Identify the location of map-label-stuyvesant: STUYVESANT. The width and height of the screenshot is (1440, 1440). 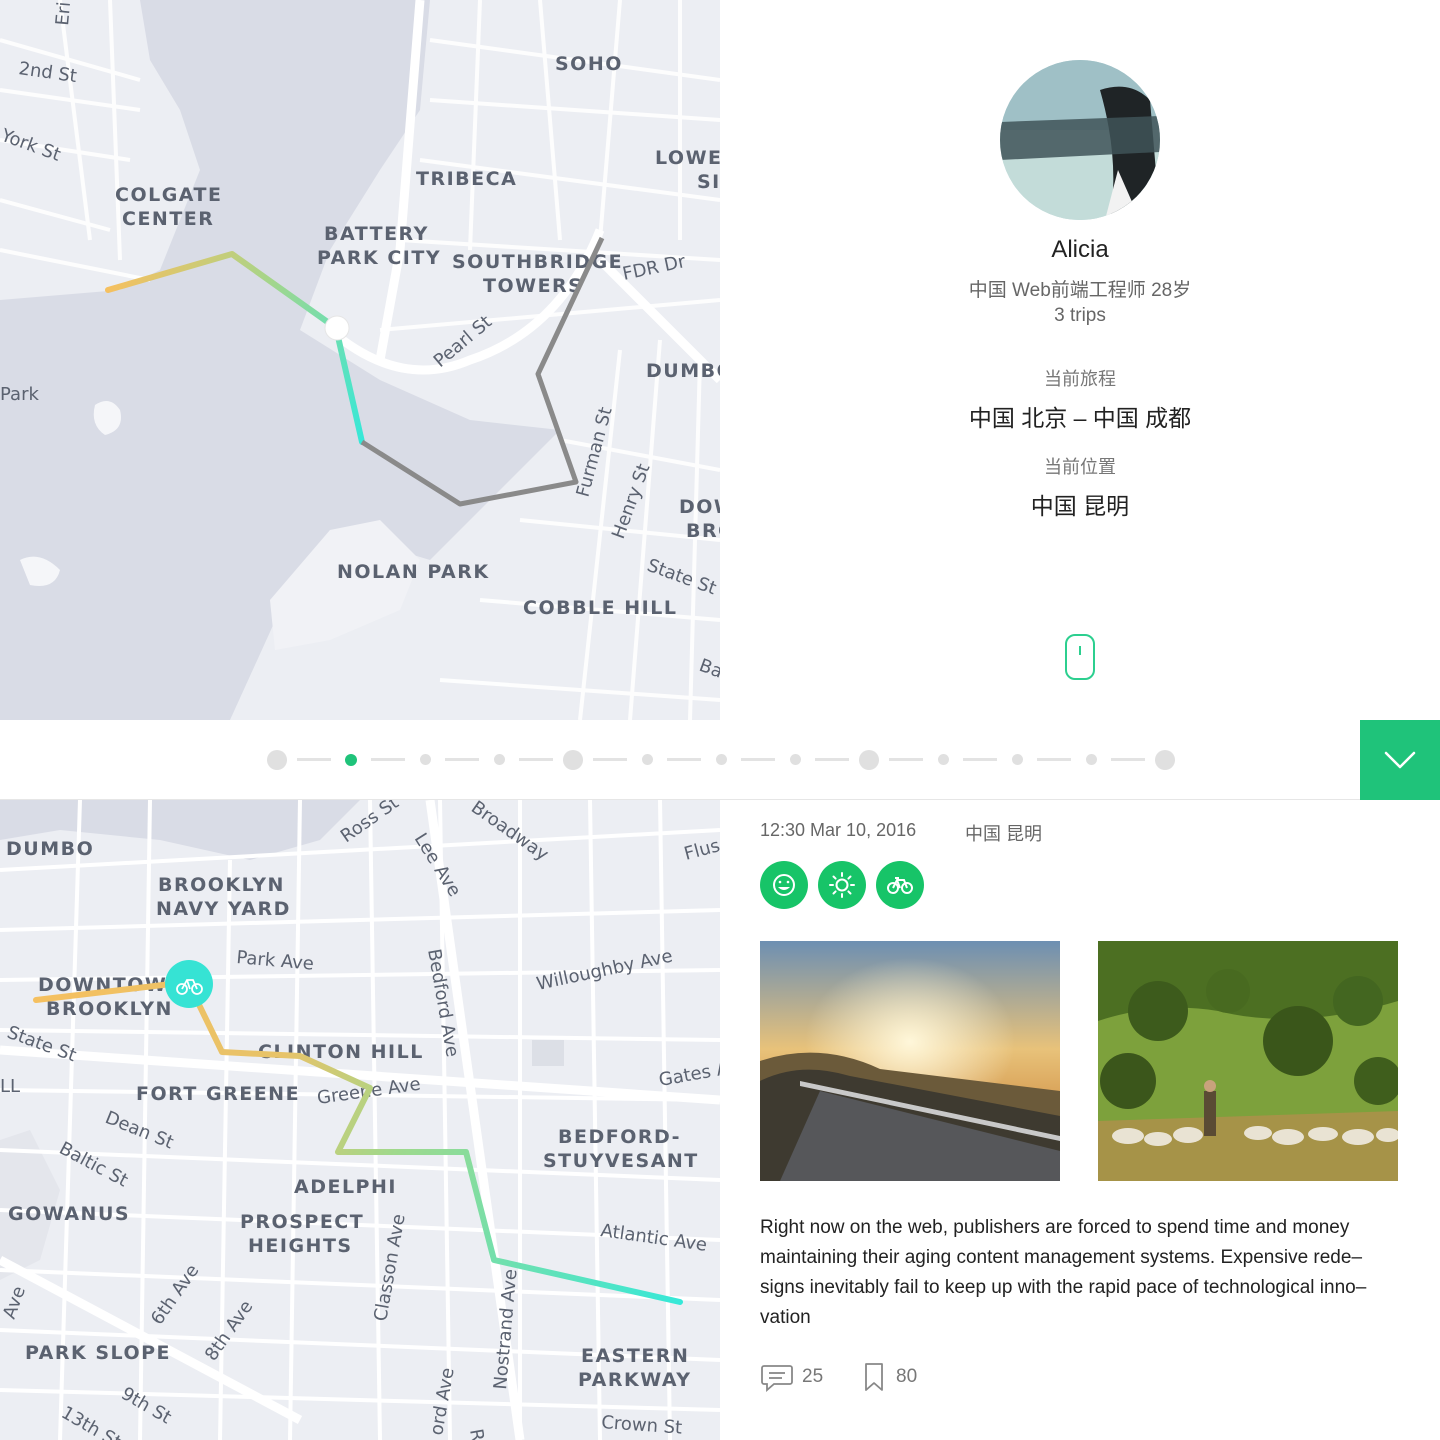
(621, 1161).